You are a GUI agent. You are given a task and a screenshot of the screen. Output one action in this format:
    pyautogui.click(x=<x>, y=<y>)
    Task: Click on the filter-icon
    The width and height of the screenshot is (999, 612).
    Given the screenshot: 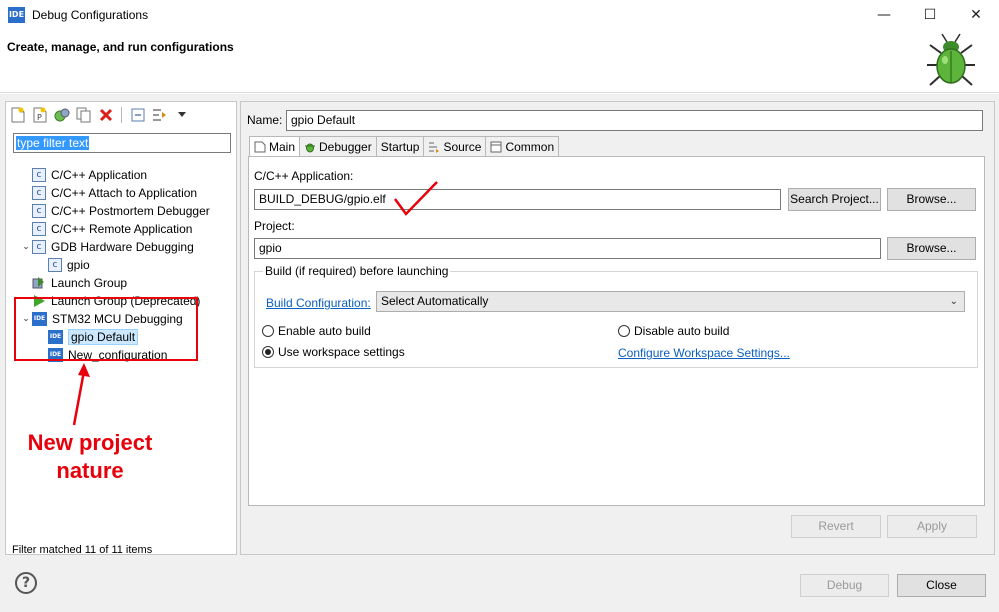 What is the action you would take?
    pyautogui.click(x=159, y=115)
    